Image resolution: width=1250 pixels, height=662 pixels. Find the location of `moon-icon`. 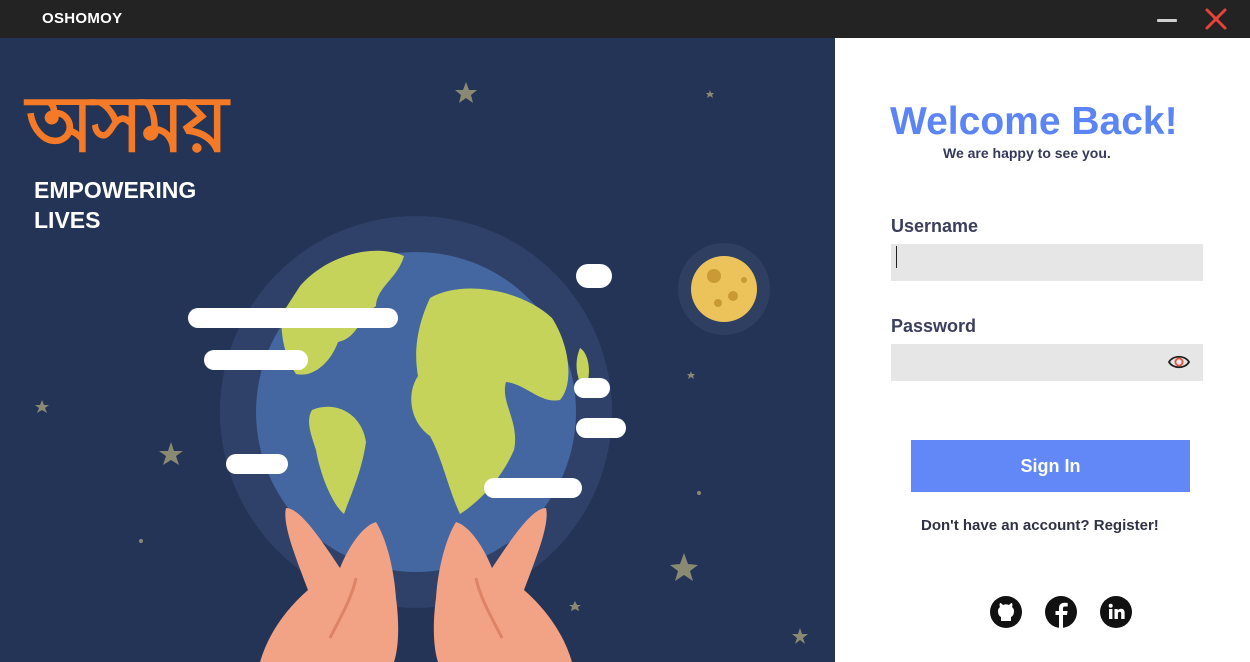

moon-icon is located at coordinates (724, 289).